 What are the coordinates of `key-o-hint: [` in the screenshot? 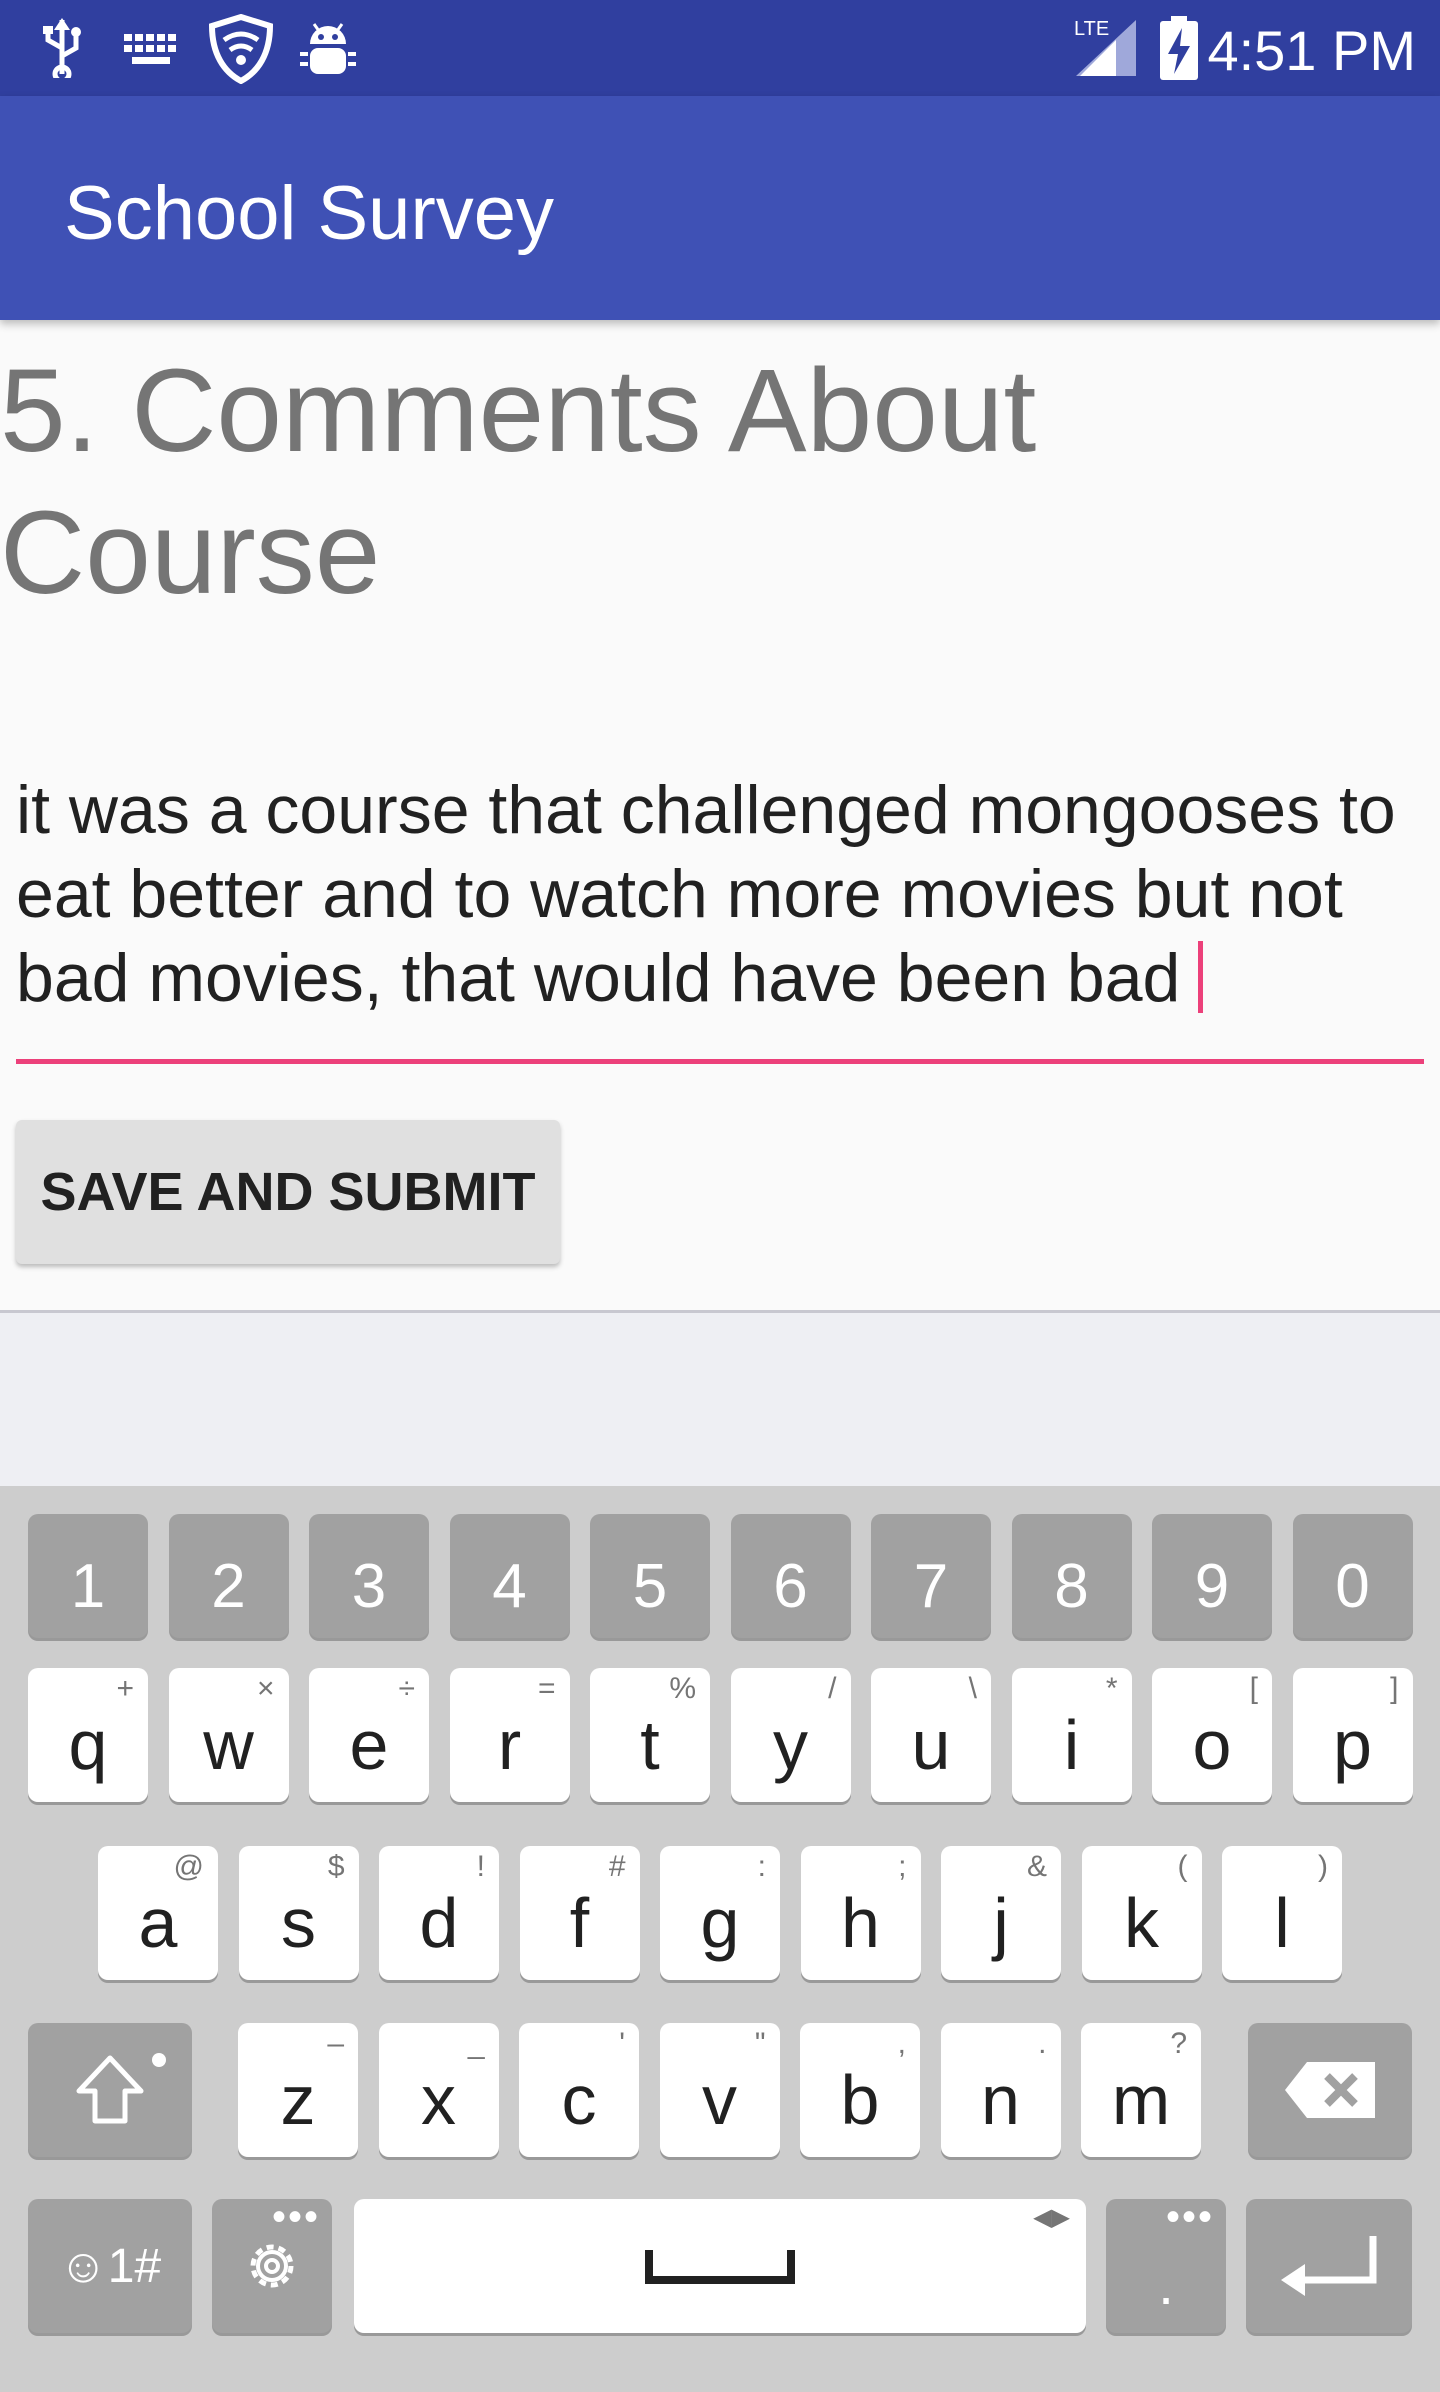 It's located at (1253, 1688).